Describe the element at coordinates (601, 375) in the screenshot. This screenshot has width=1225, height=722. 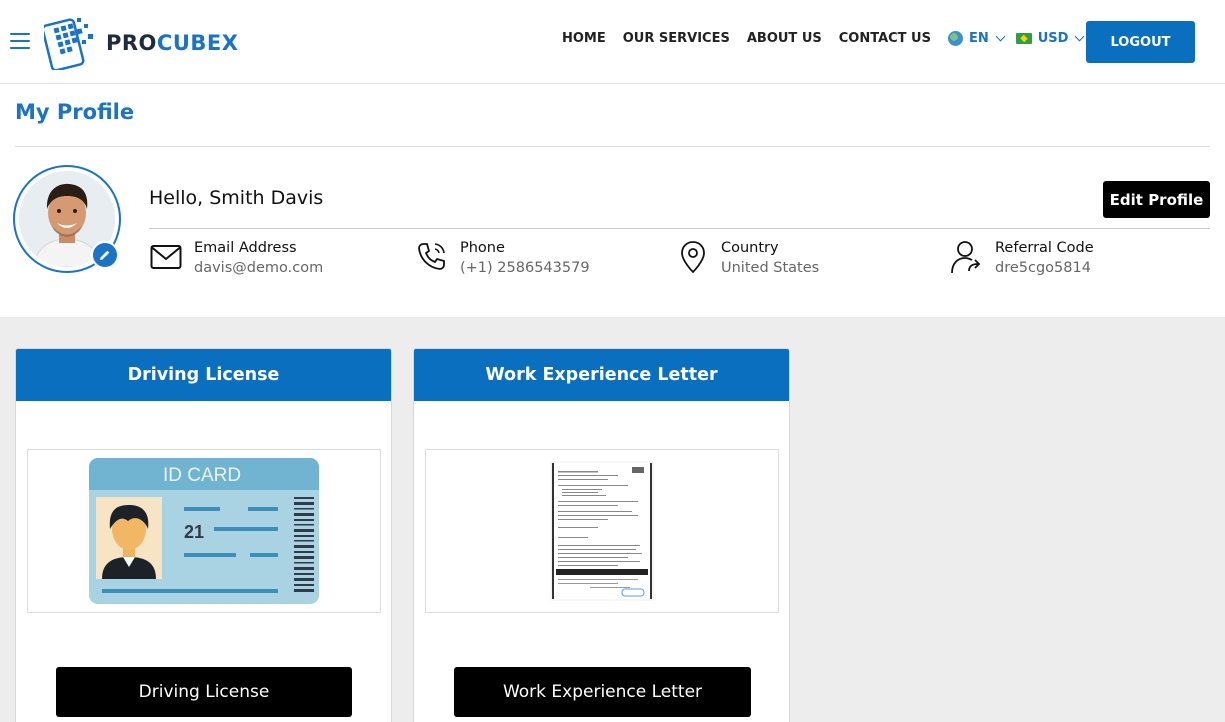
I see `card-title: Work Experience Letter` at that location.